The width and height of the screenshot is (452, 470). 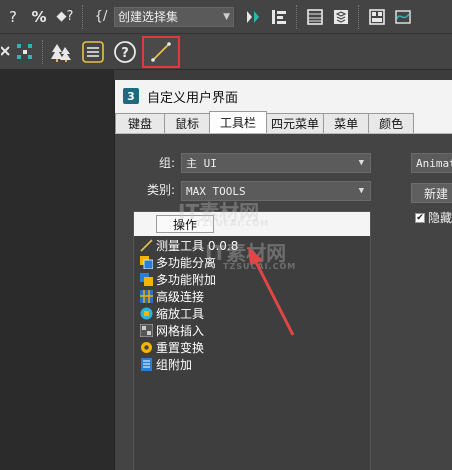 What do you see at coordinates (180, 314) in the screenshot?
I see `action-label: 缩放工具` at bounding box center [180, 314].